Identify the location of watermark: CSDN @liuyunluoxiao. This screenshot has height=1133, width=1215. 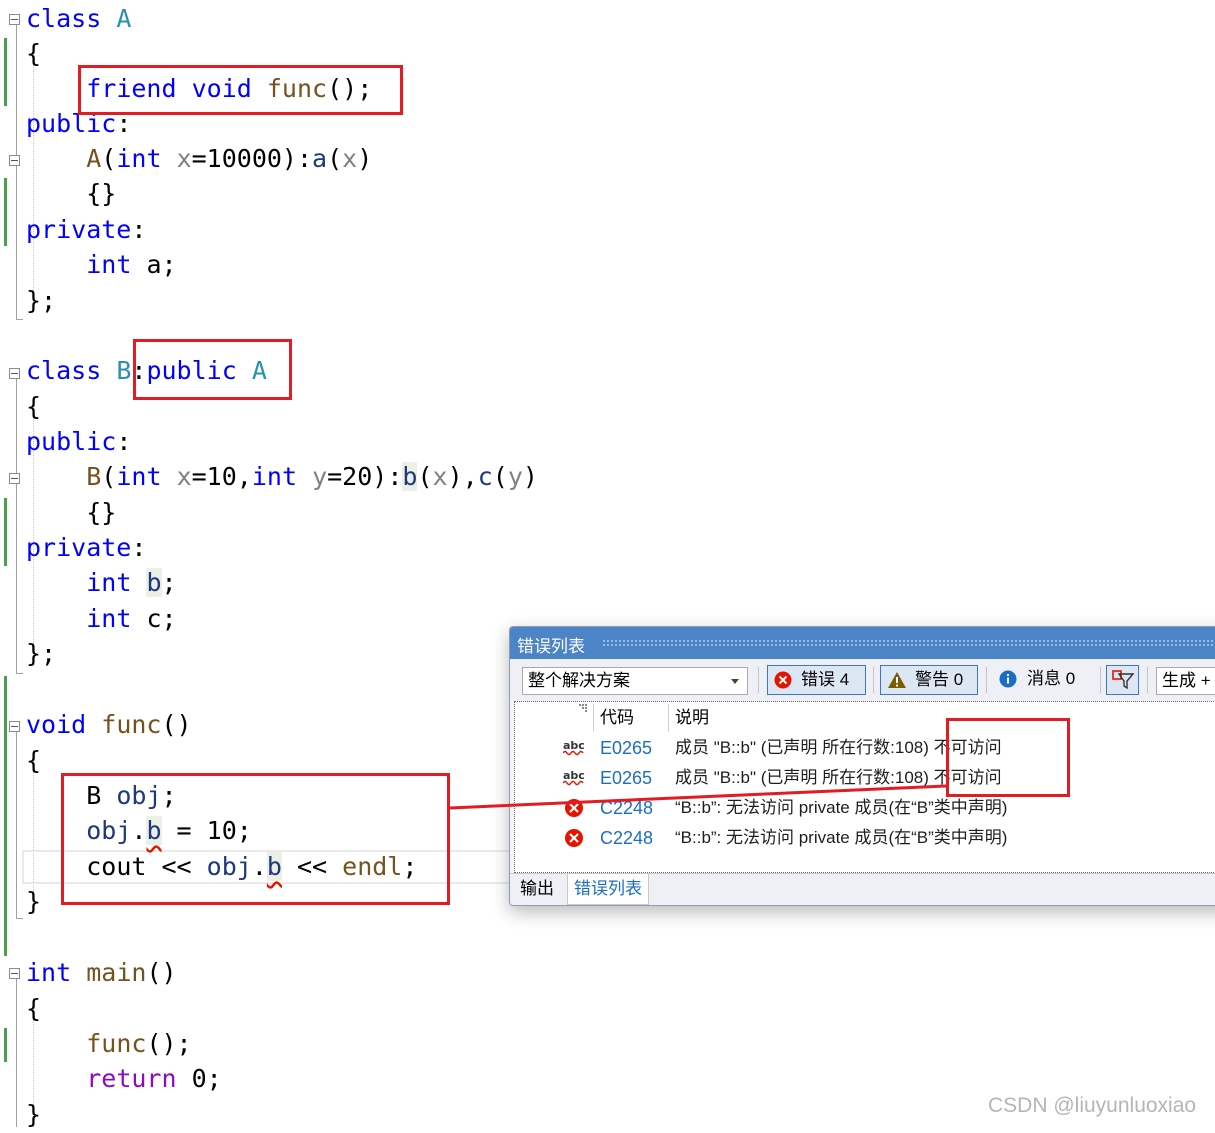
(1092, 1105).